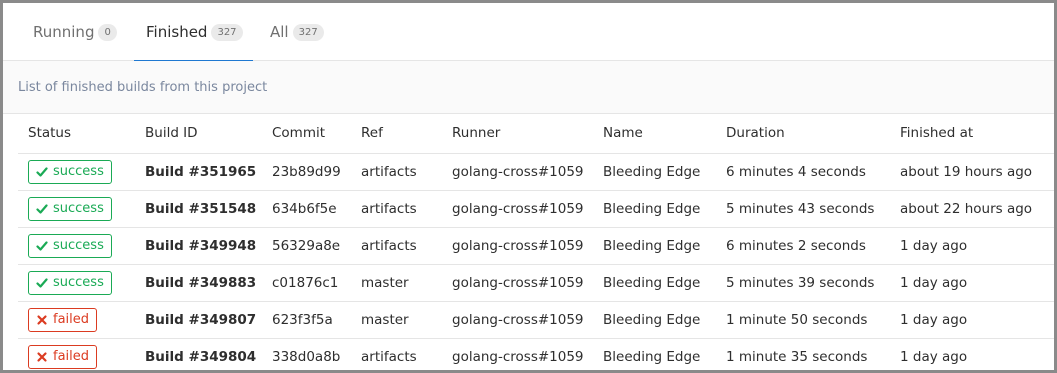  What do you see at coordinates (306, 246) in the screenshot?
I see `commit-link: 56329a8e` at bounding box center [306, 246].